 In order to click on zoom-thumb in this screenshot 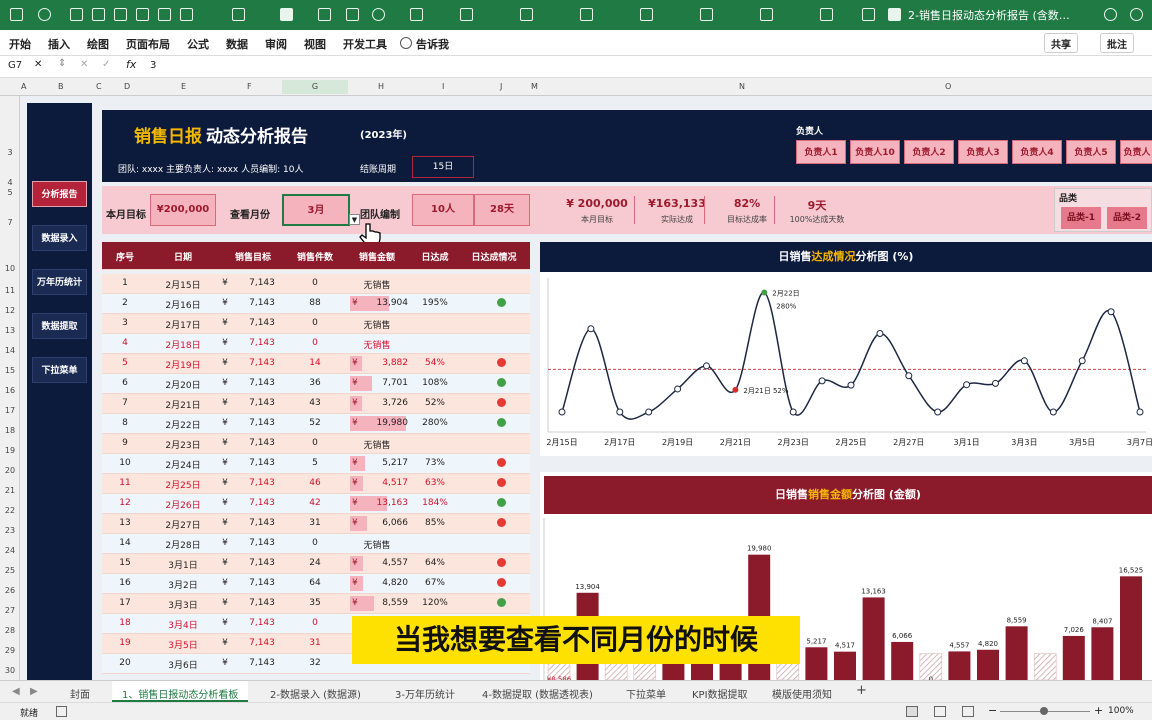, I will do `click(1044, 711)`.